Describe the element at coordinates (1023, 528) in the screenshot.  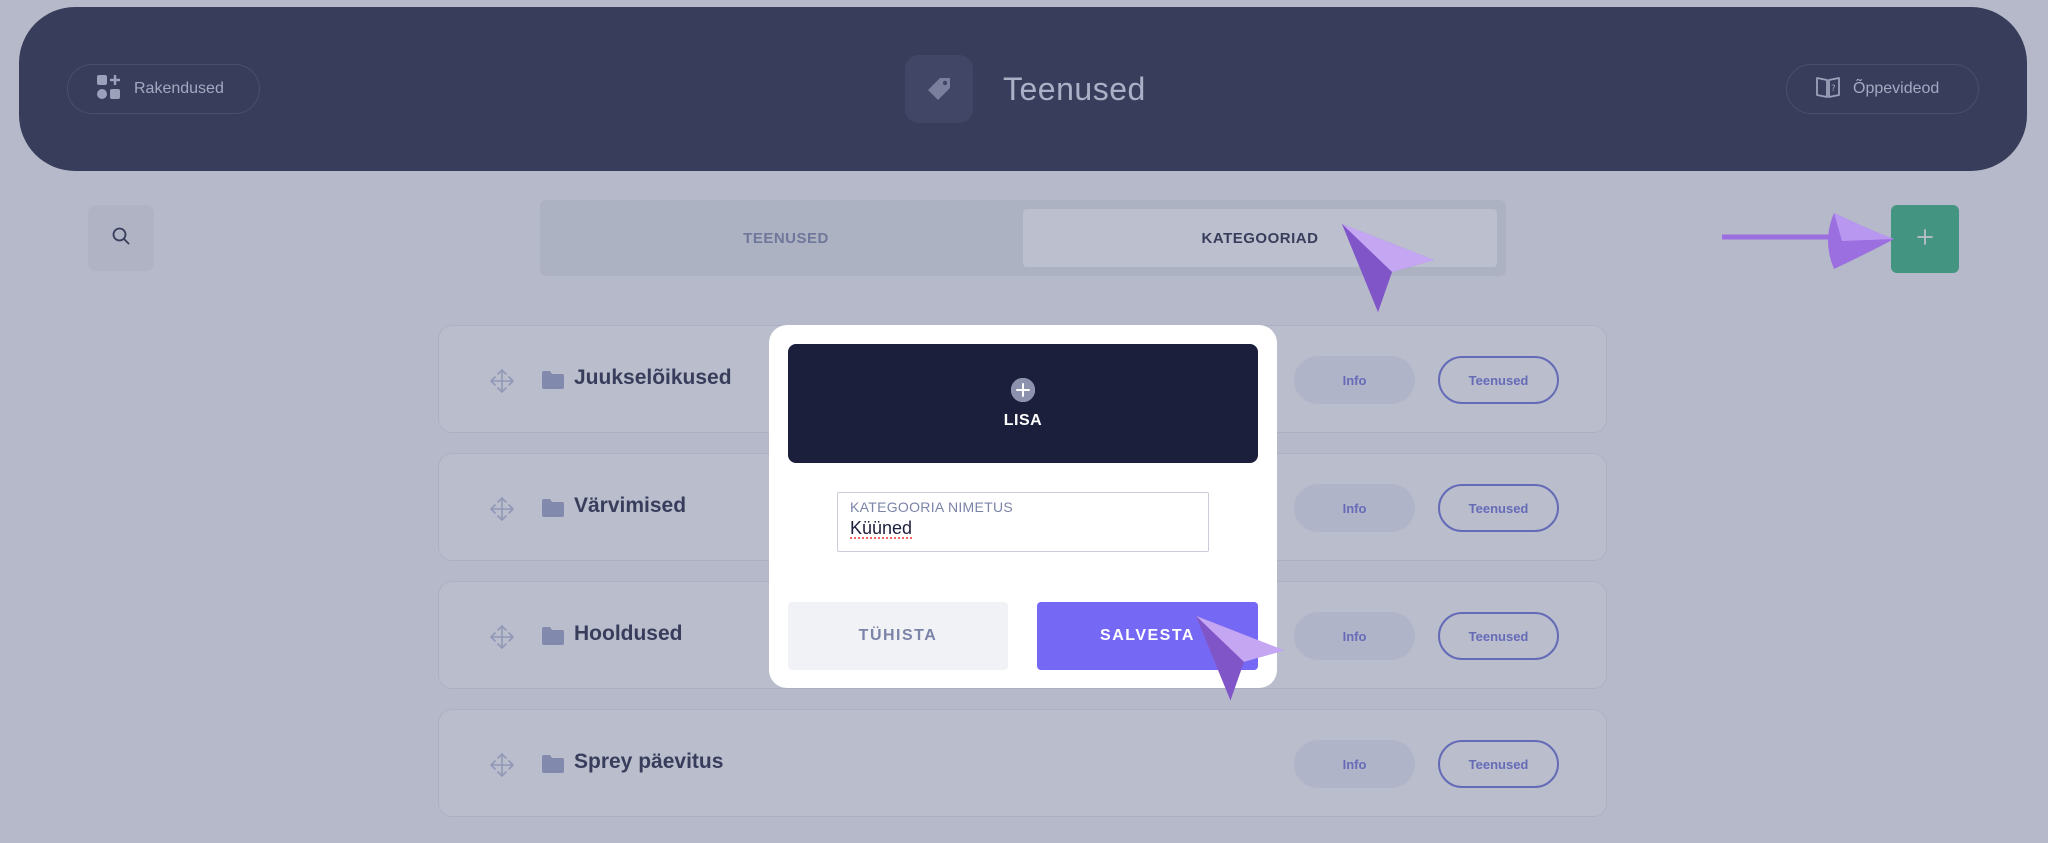
I see `category-name-input` at that location.